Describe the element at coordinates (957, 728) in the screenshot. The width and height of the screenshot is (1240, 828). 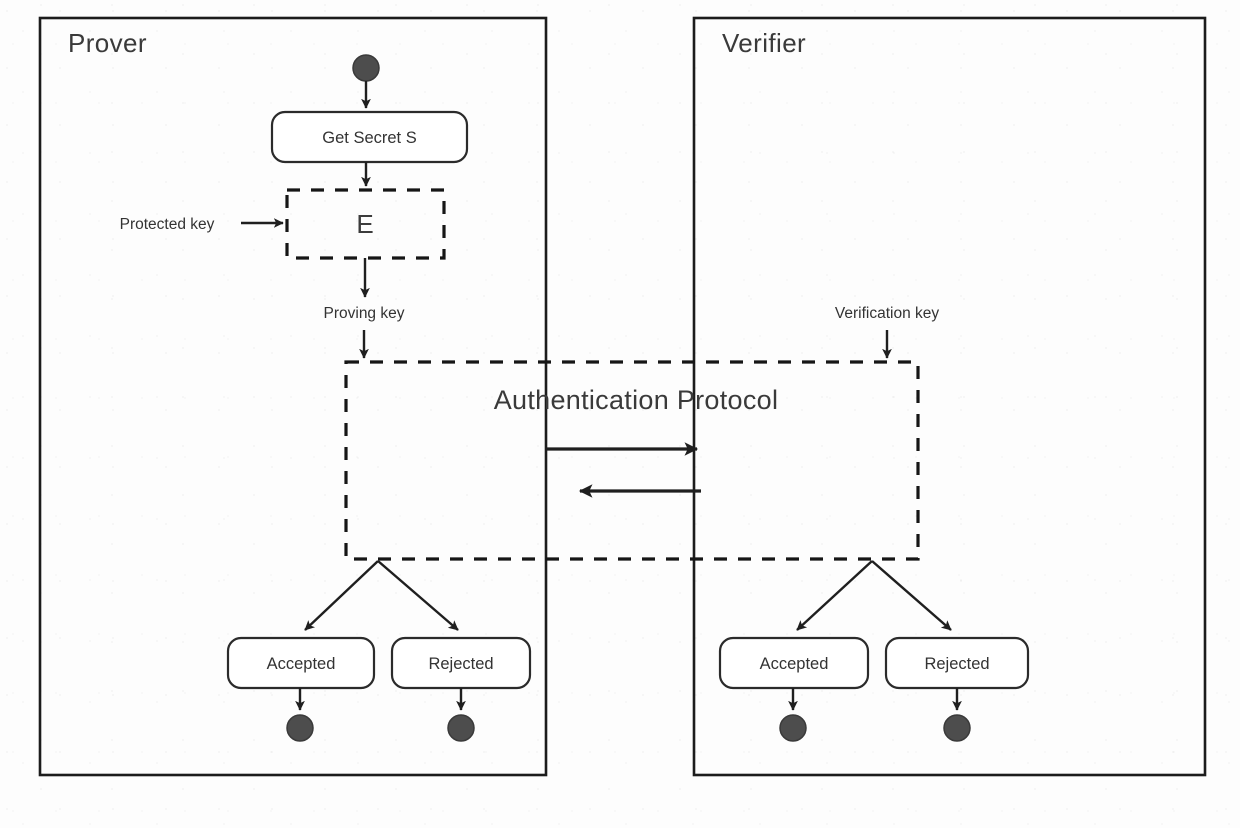
I see `verifier-rejected-end-circle` at that location.